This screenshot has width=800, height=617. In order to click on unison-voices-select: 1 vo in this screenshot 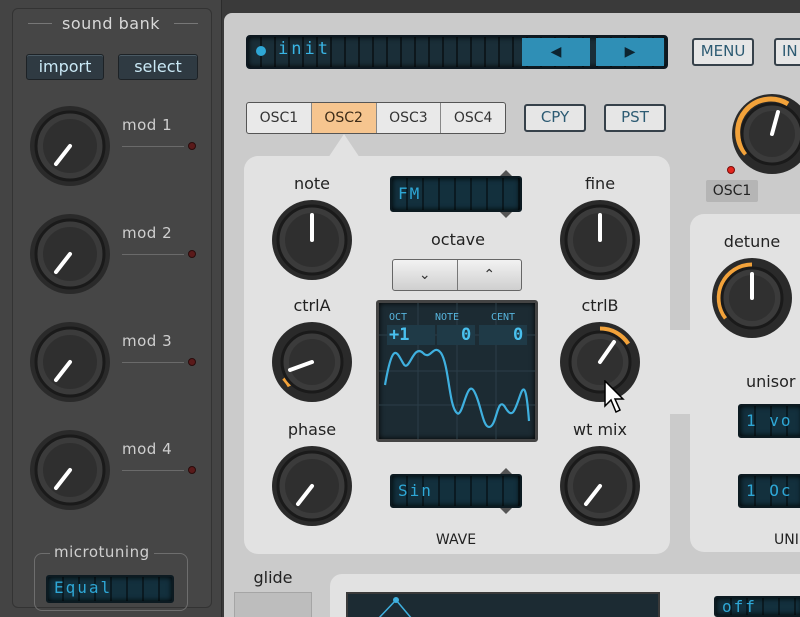, I will do `click(769, 421)`.